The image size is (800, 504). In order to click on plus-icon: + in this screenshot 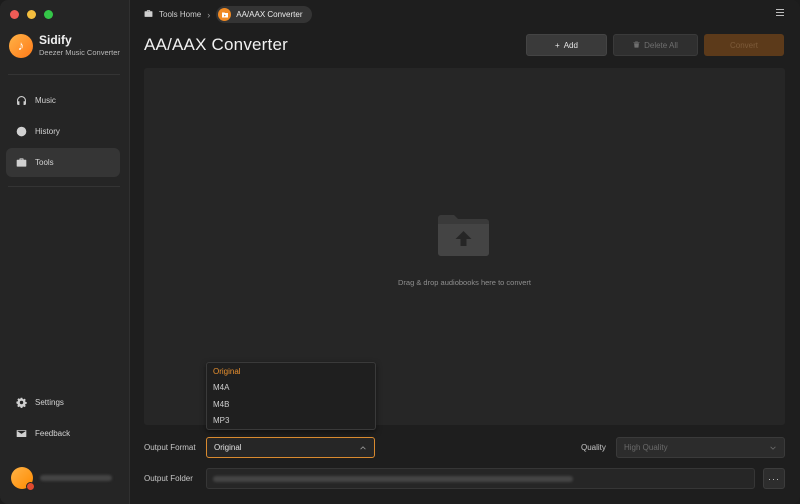, I will do `click(557, 45)`.